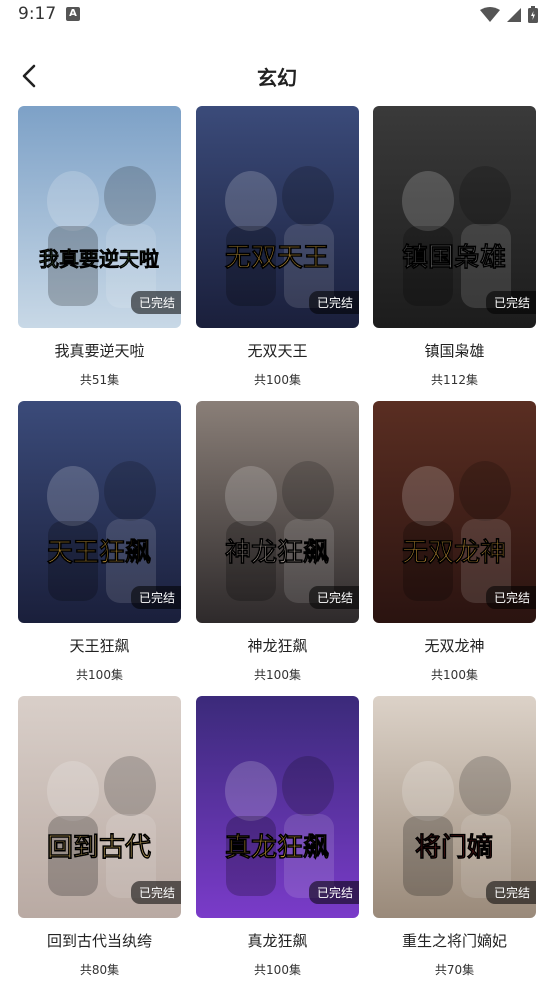 The image size is (554, 984). I want to click on poster-image: 真龙狂飙已完结, so click(277, 807).